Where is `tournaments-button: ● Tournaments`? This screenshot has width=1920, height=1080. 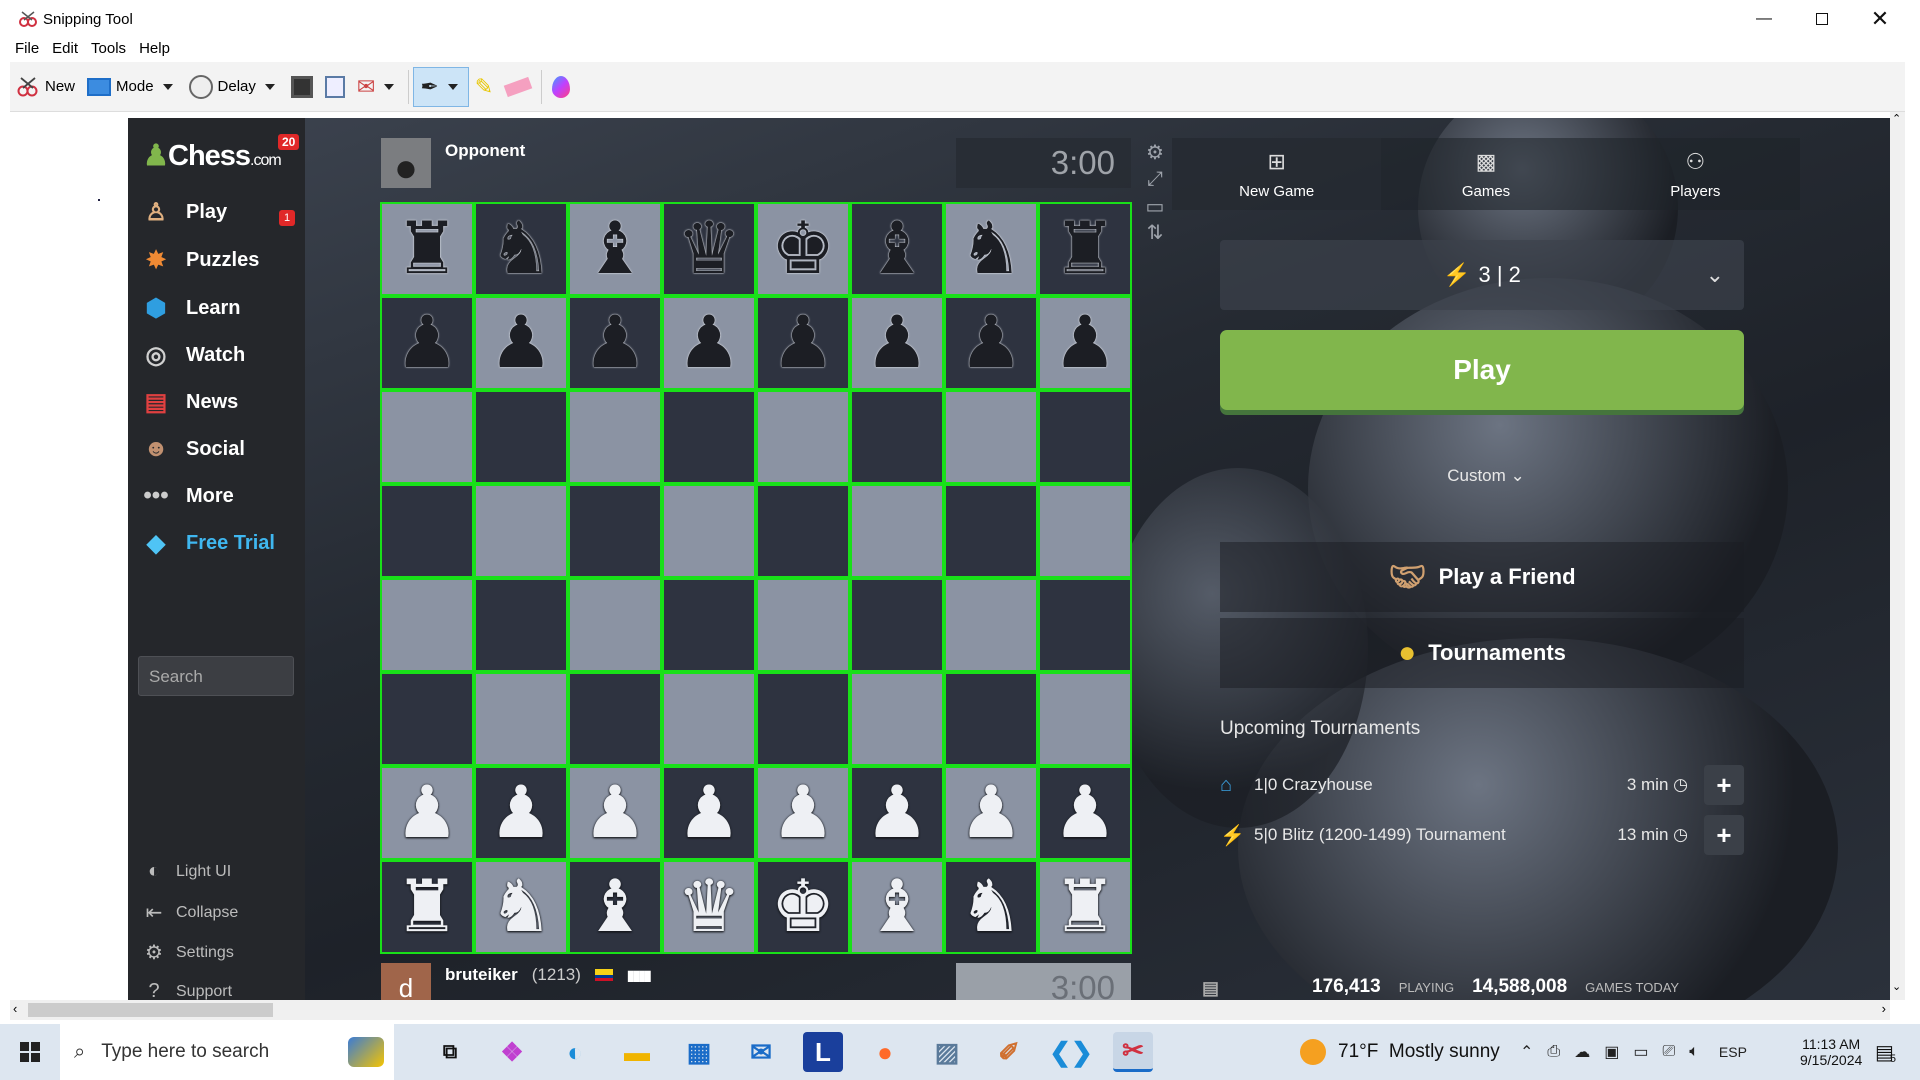
tournaments-button: ● Tournaments is located at coordinates (1482, 653).